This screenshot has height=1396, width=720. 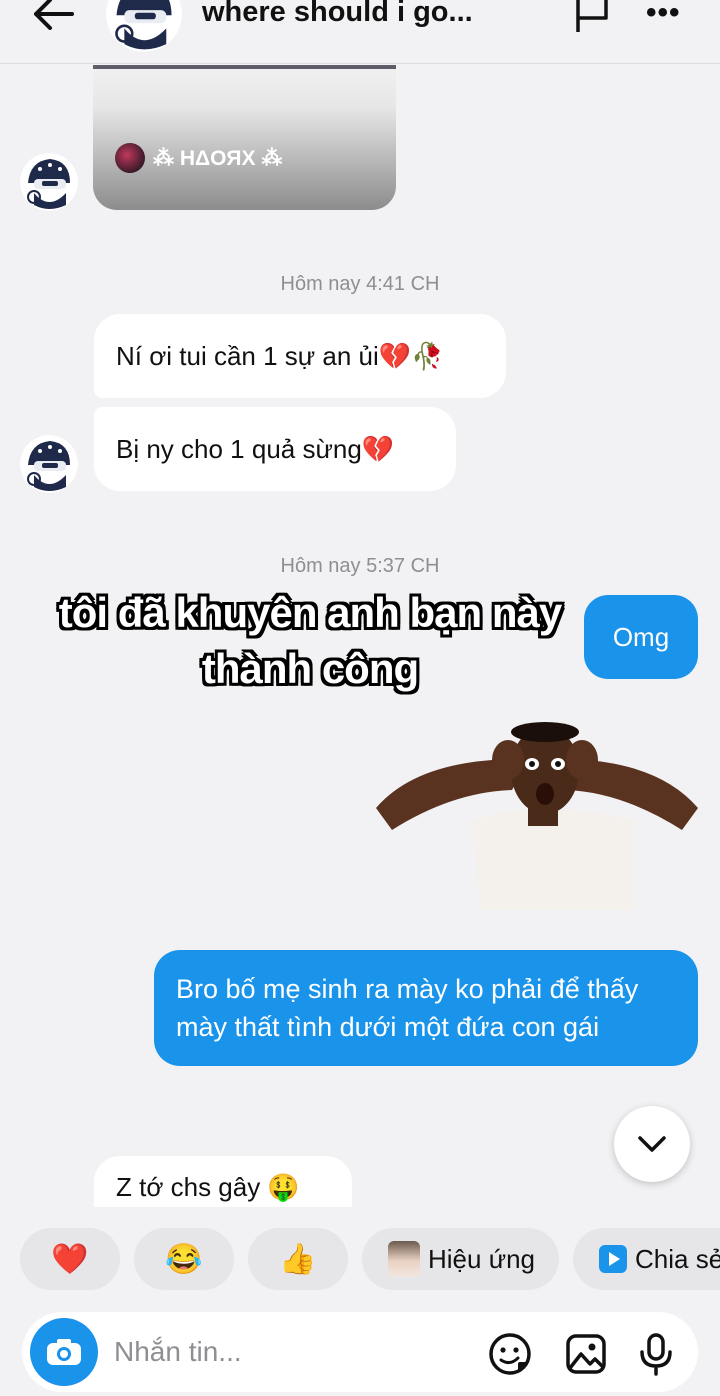 I want to click on incoming-message: Ní ơi tui cần 1 sự an ủi💔🥀, so click(x=300, y=356).